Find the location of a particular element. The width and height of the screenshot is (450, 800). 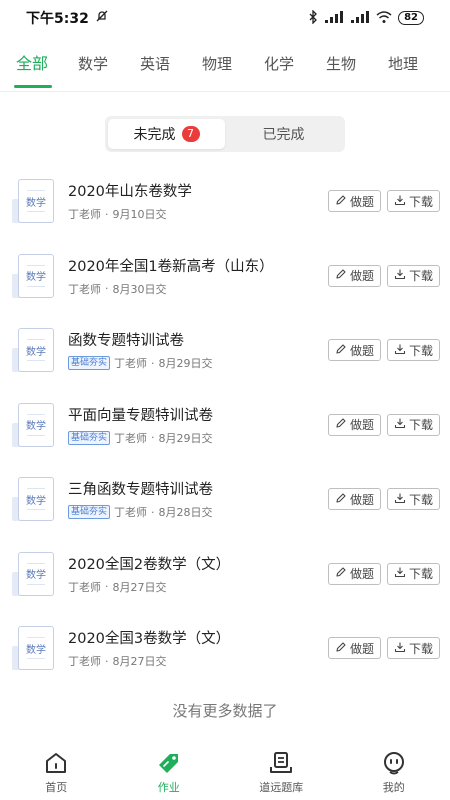

assignment-title: 2020年全国1卷新高考（山东） is located at coordinates (171, 266).